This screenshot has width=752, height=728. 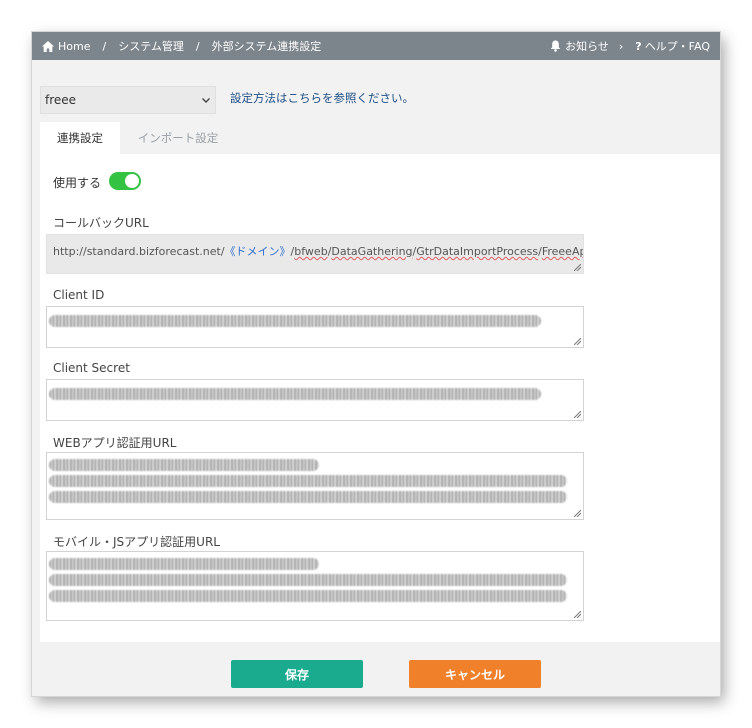 I want to click on chevron-right-icon: ›, so click(x=621, y=46).